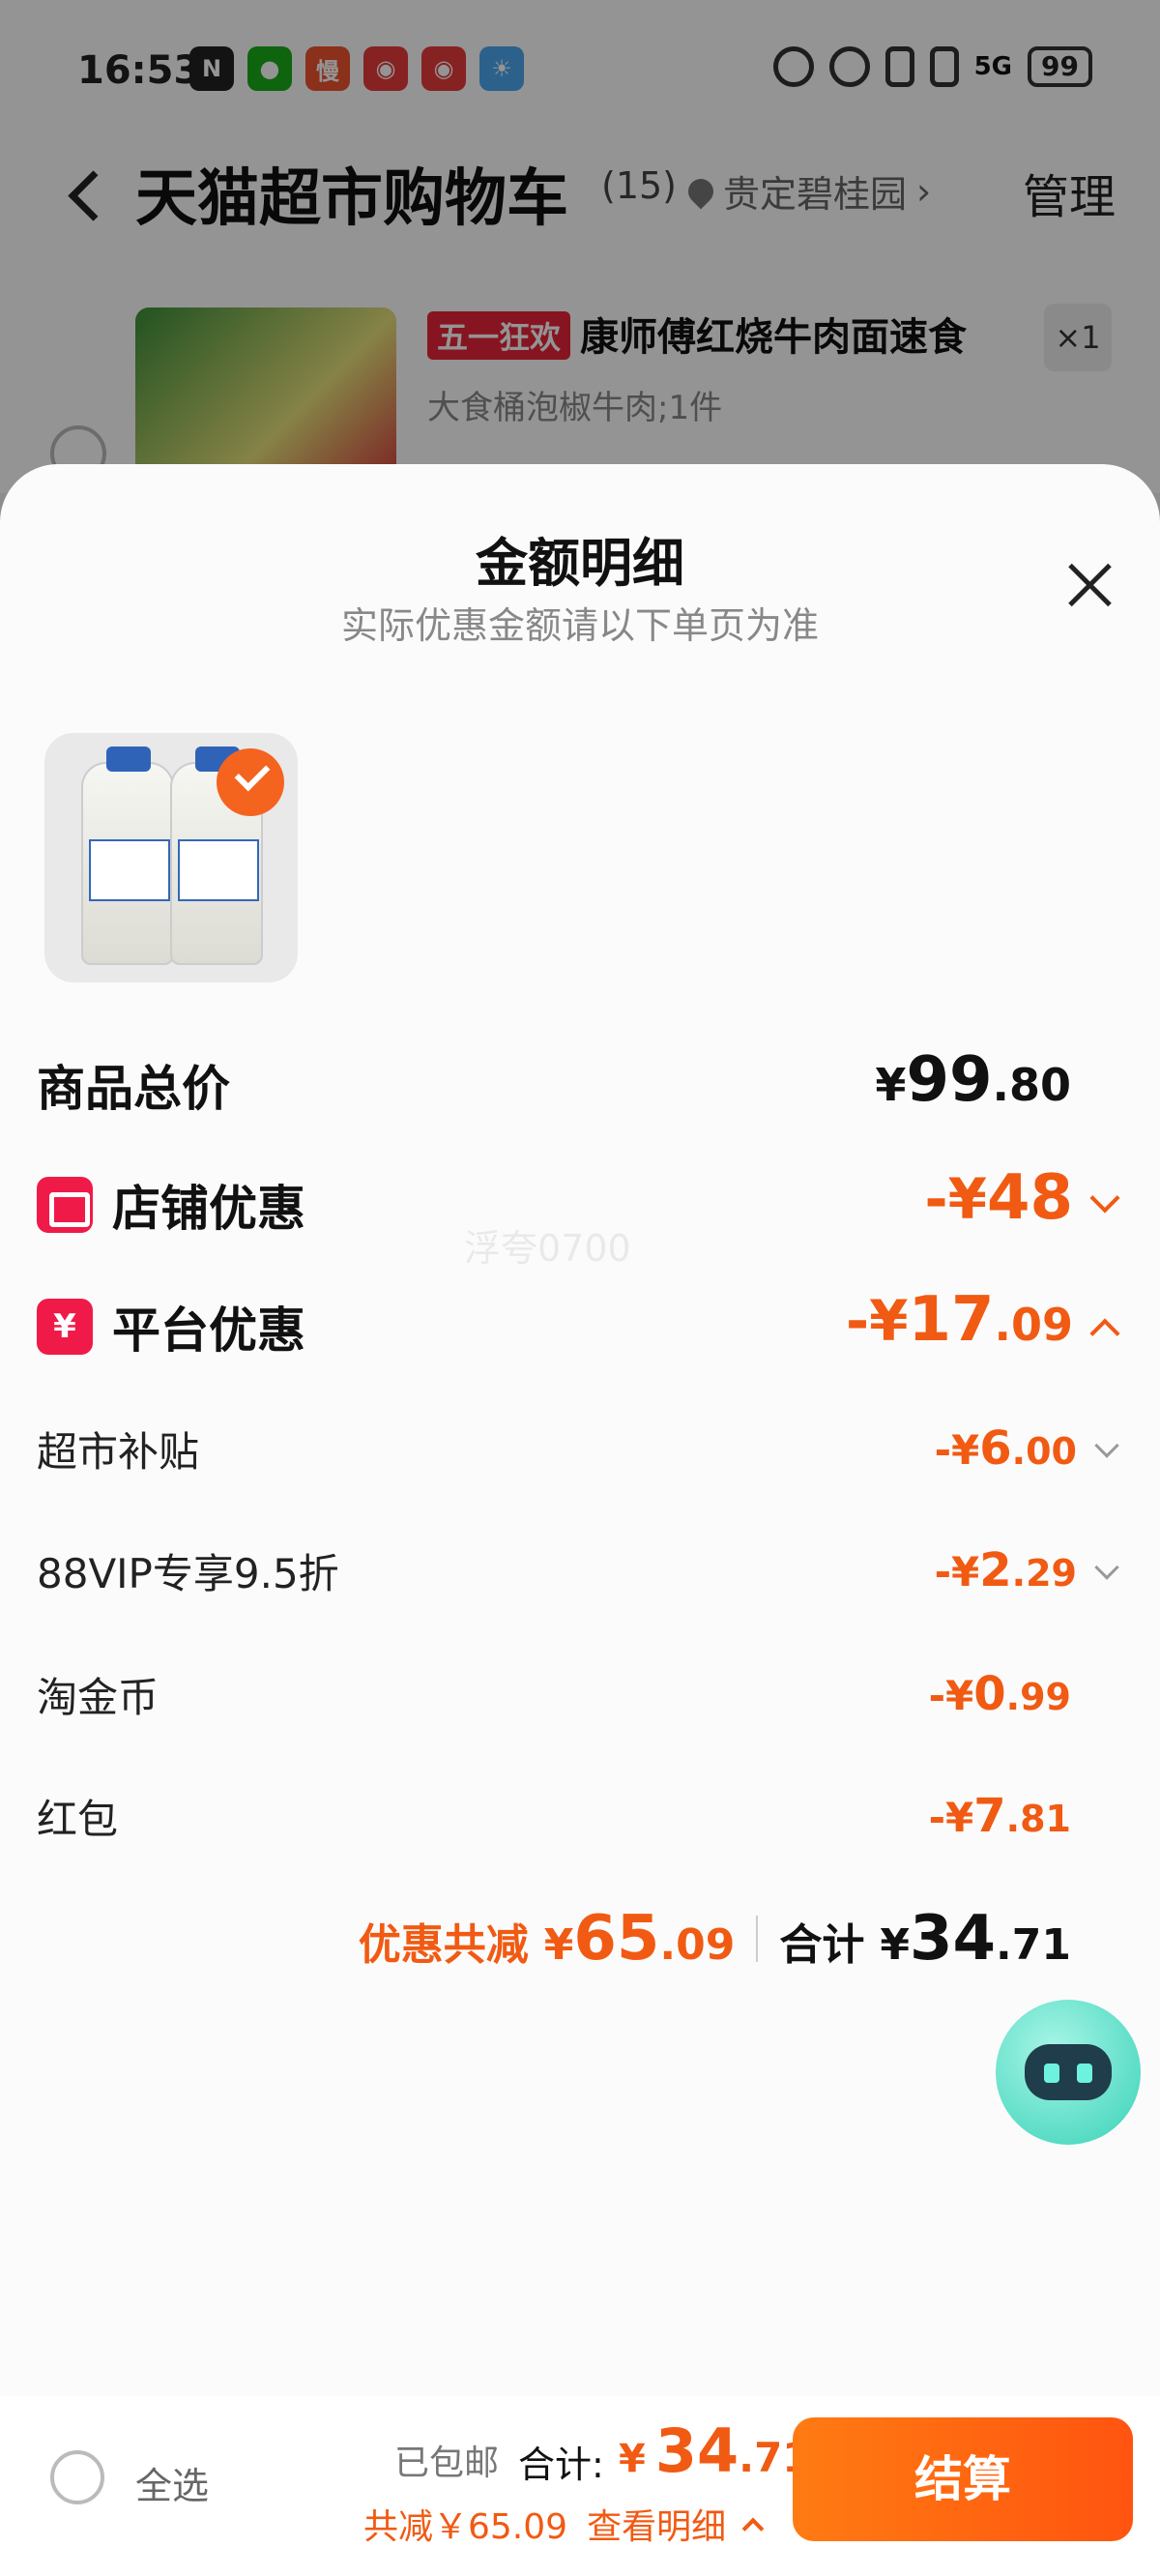  Describe the element at coordinates (579, 625) in the screenshot. I see `sheet-subtitle: 实际优惠金额请以下单页为准` at that location.